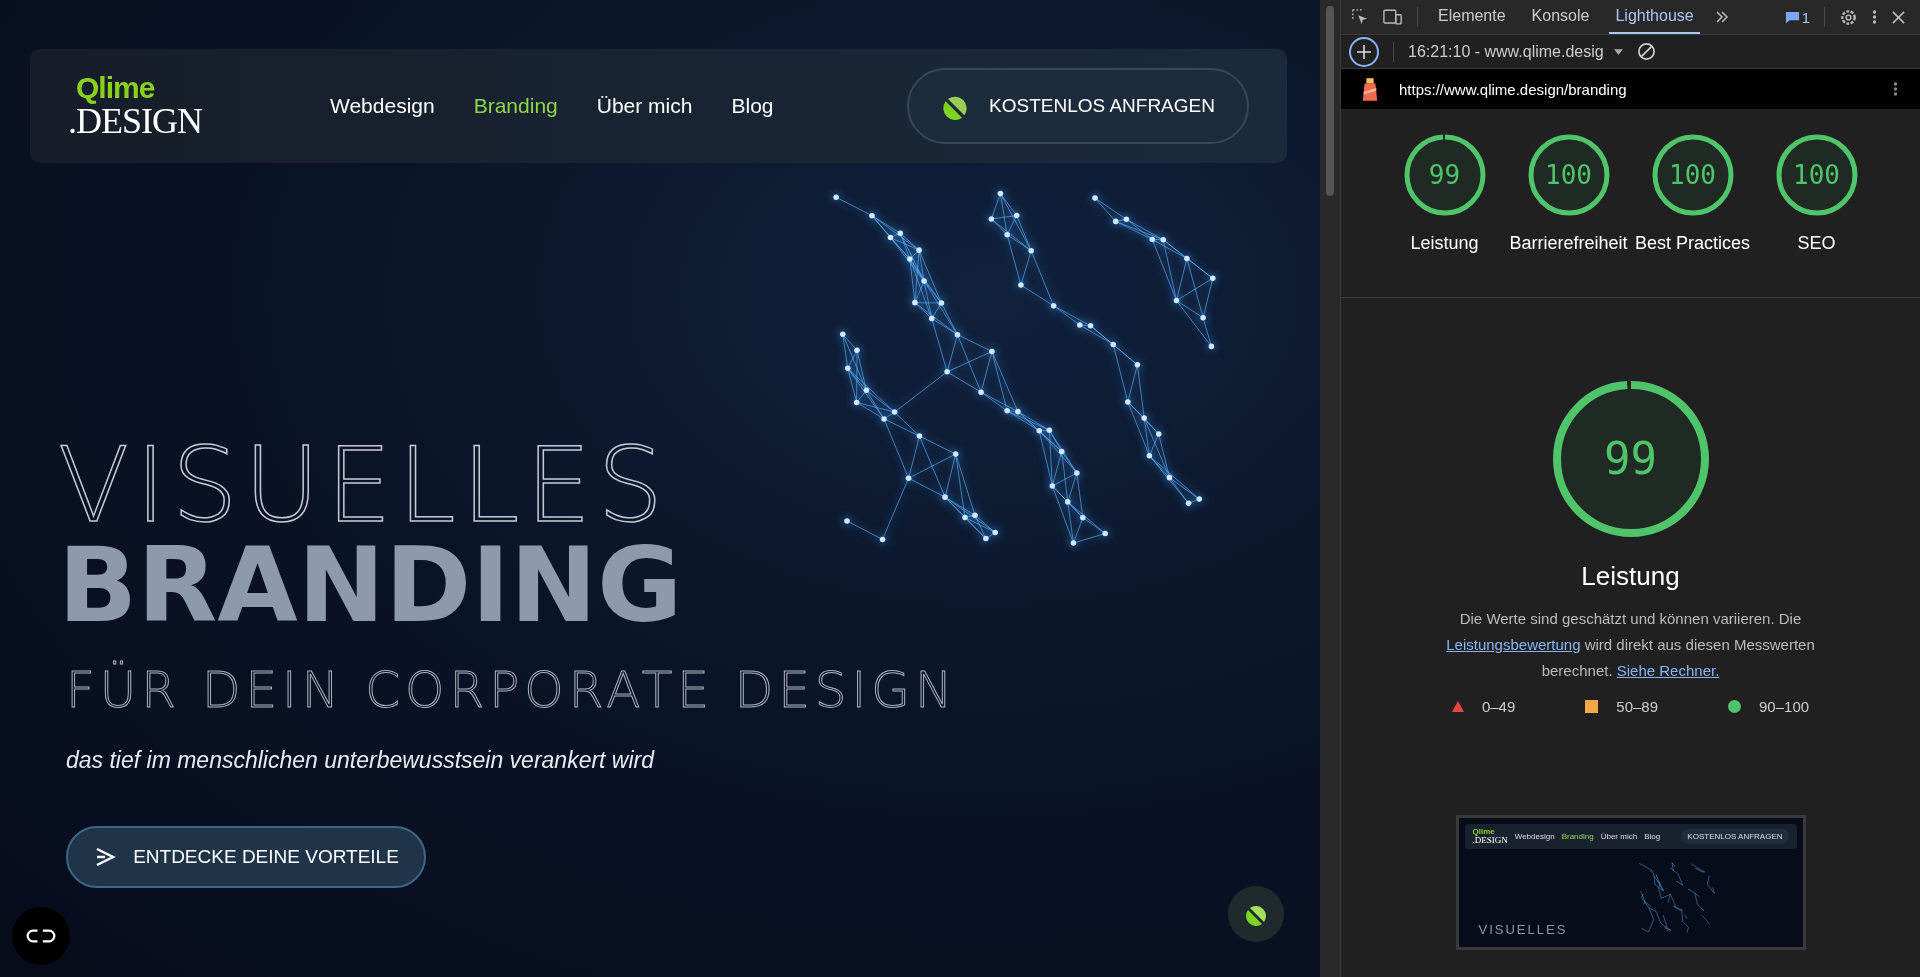 This screenshot has width=1920, height=977. What do you see at coordinates (644, 106) in the screenshot?
I see `nav-link: Über mich` at bounding box center [644, 106].